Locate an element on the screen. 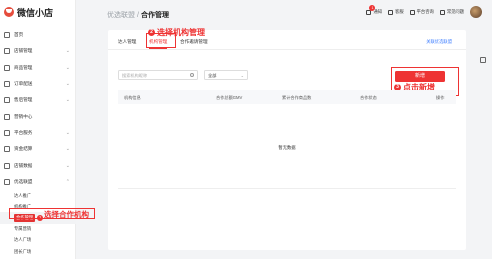 The image size is (492, 259). sidebar-item-service: 平台服务 ⌄ is located at coordinates (38, 133).